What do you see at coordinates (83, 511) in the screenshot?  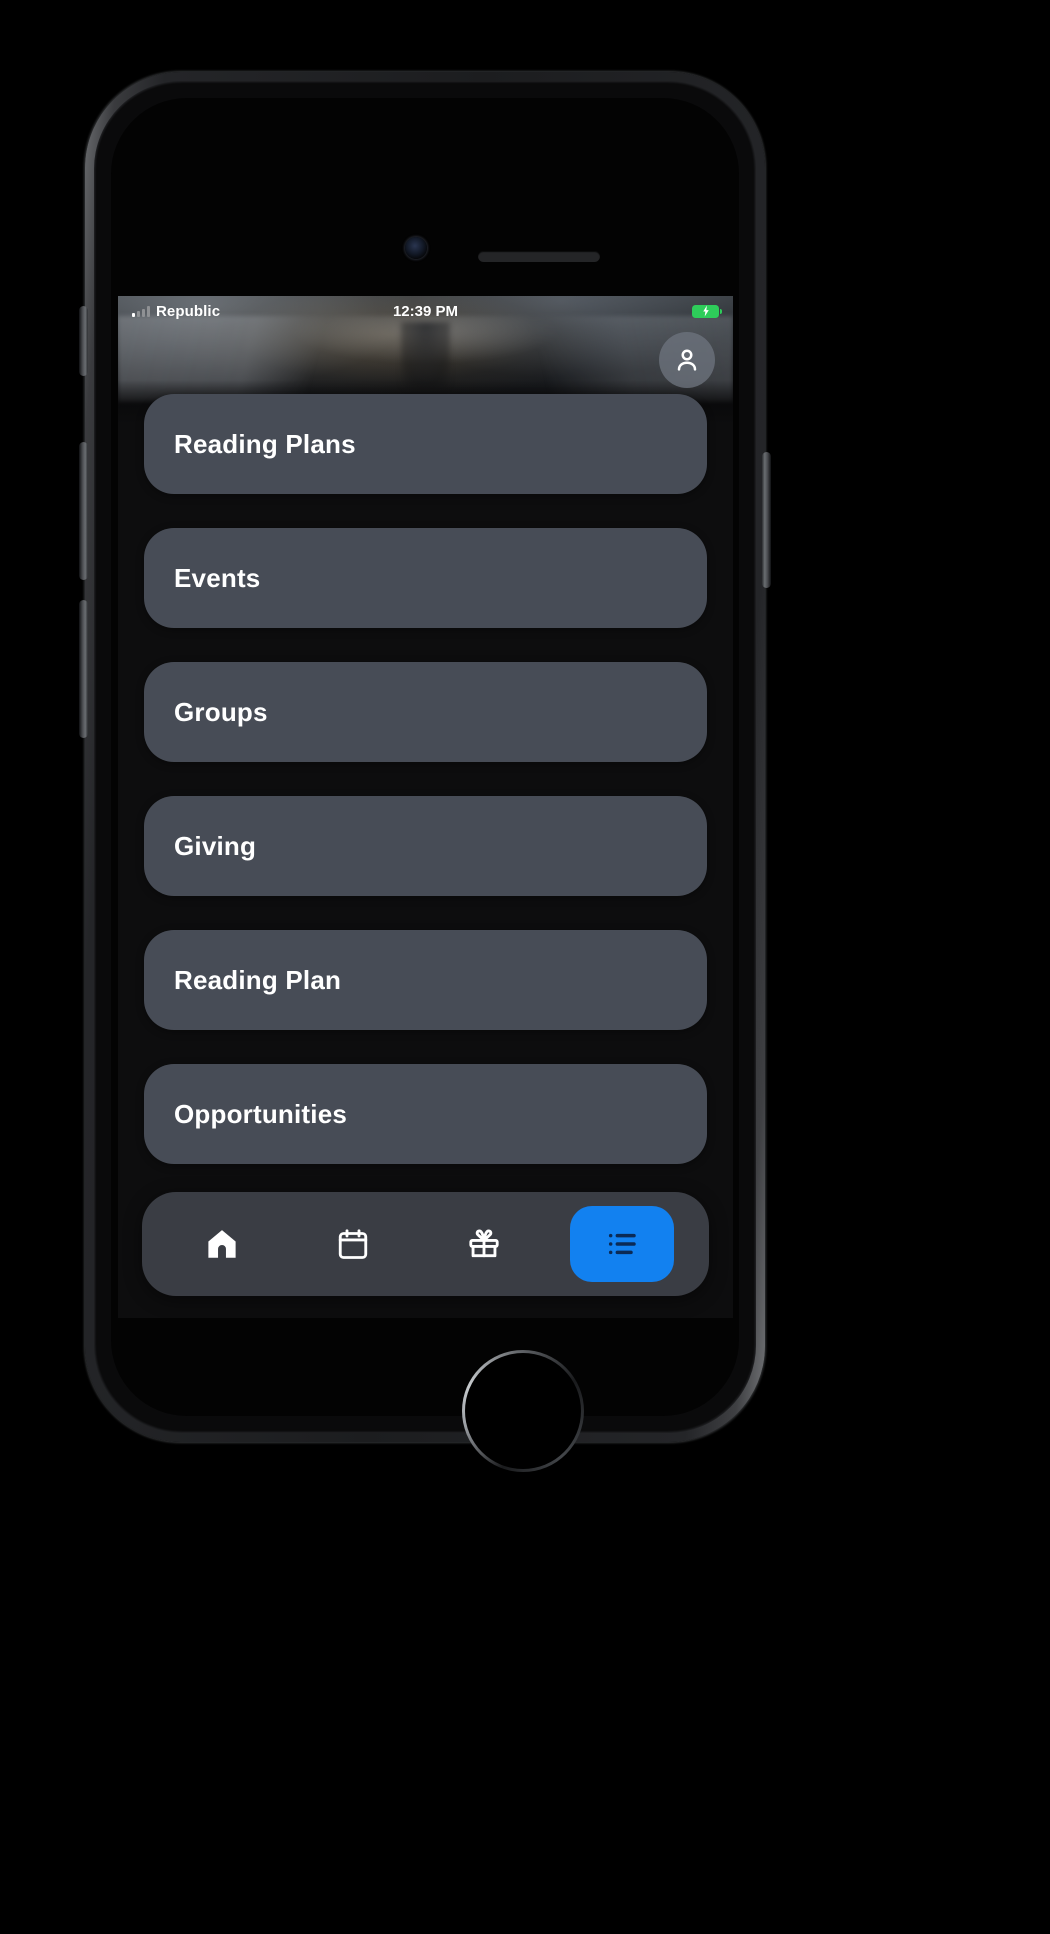 I see `volume-up-button` at bounding box center [83, 511].